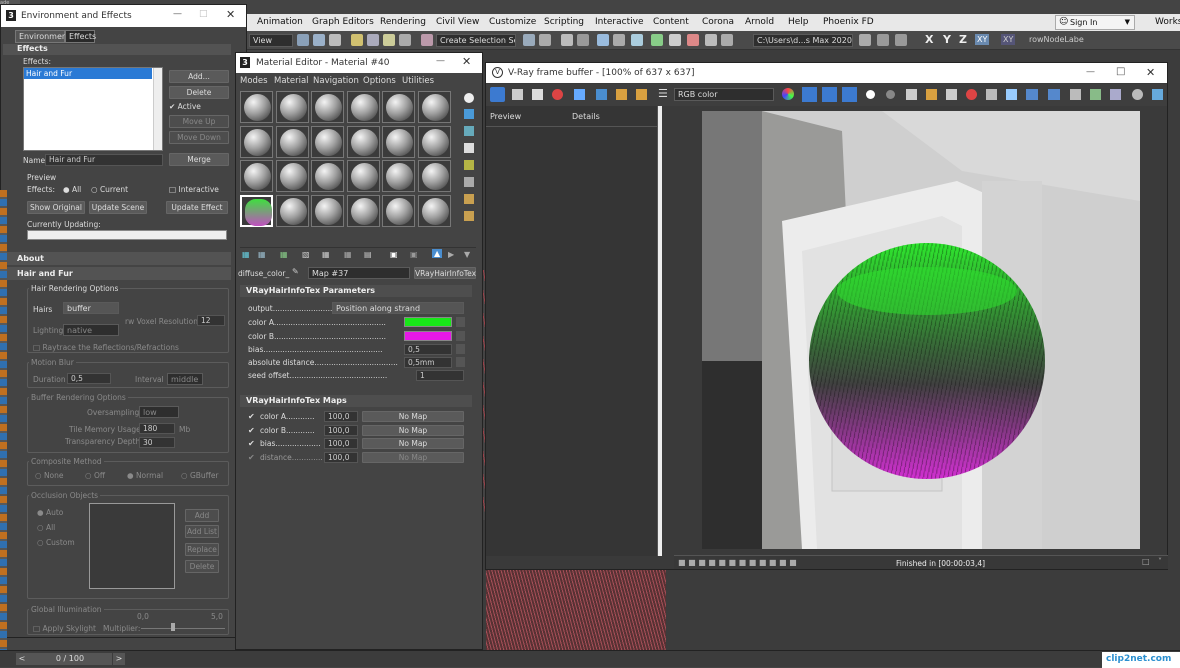  I want to click on menu-utilities: Utilities, so click(418, 81).